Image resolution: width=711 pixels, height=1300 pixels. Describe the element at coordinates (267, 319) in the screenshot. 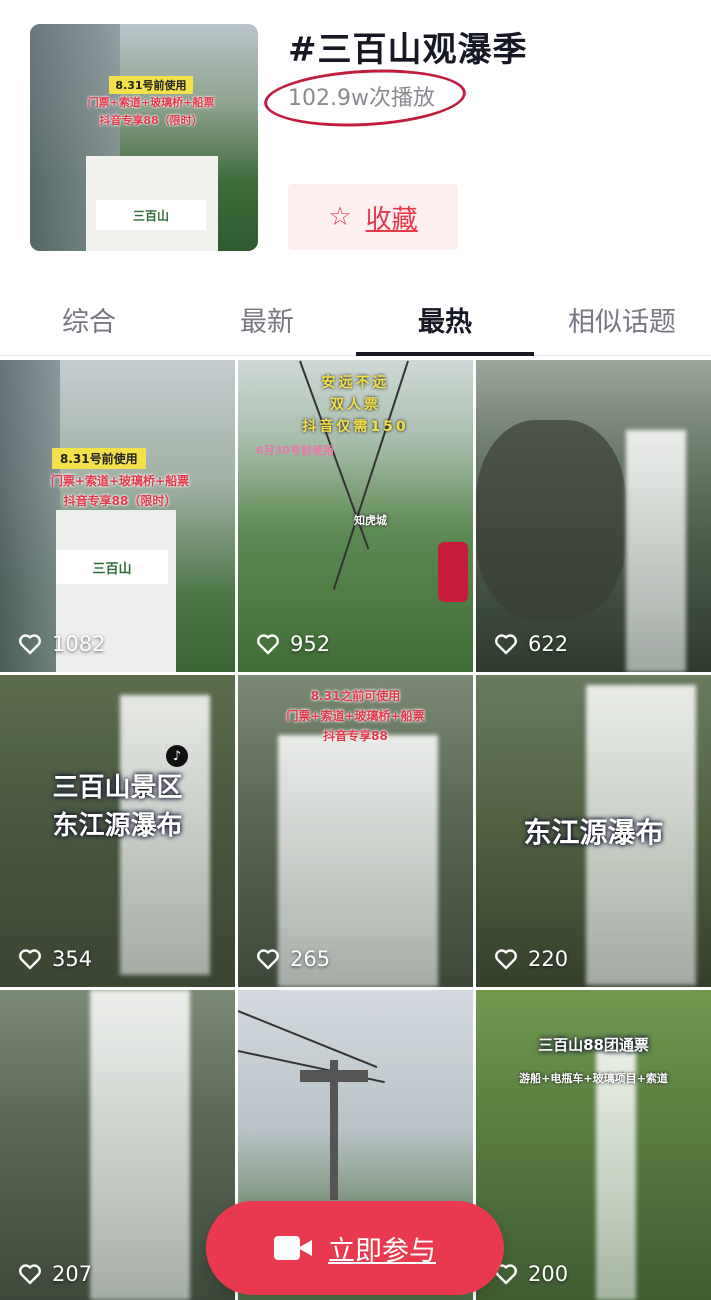

I see `tab-latest: 最新` at that location.